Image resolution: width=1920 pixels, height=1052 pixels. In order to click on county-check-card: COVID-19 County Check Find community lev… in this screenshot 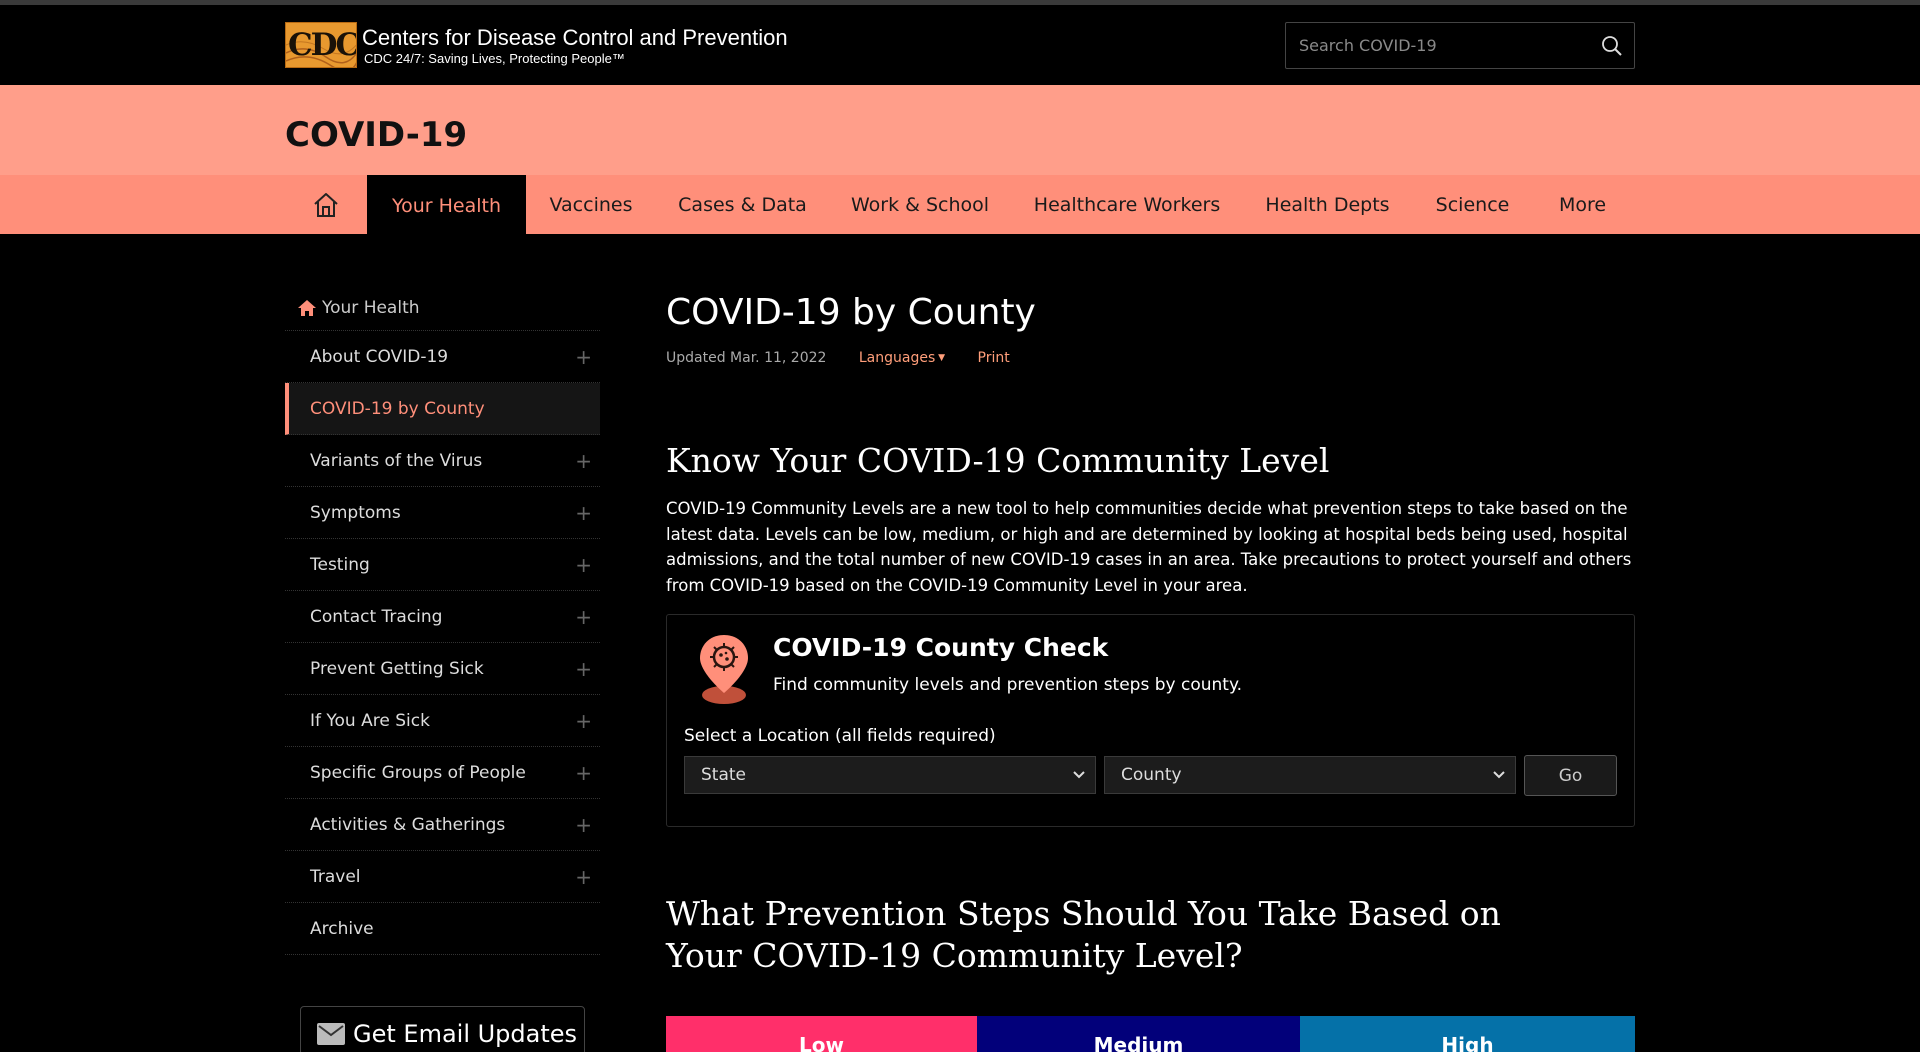, I will do `click(1150, 720)`.